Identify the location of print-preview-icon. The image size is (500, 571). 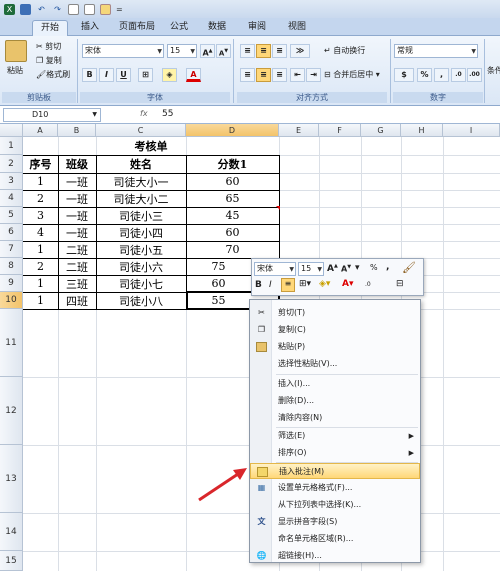
(89, 9).